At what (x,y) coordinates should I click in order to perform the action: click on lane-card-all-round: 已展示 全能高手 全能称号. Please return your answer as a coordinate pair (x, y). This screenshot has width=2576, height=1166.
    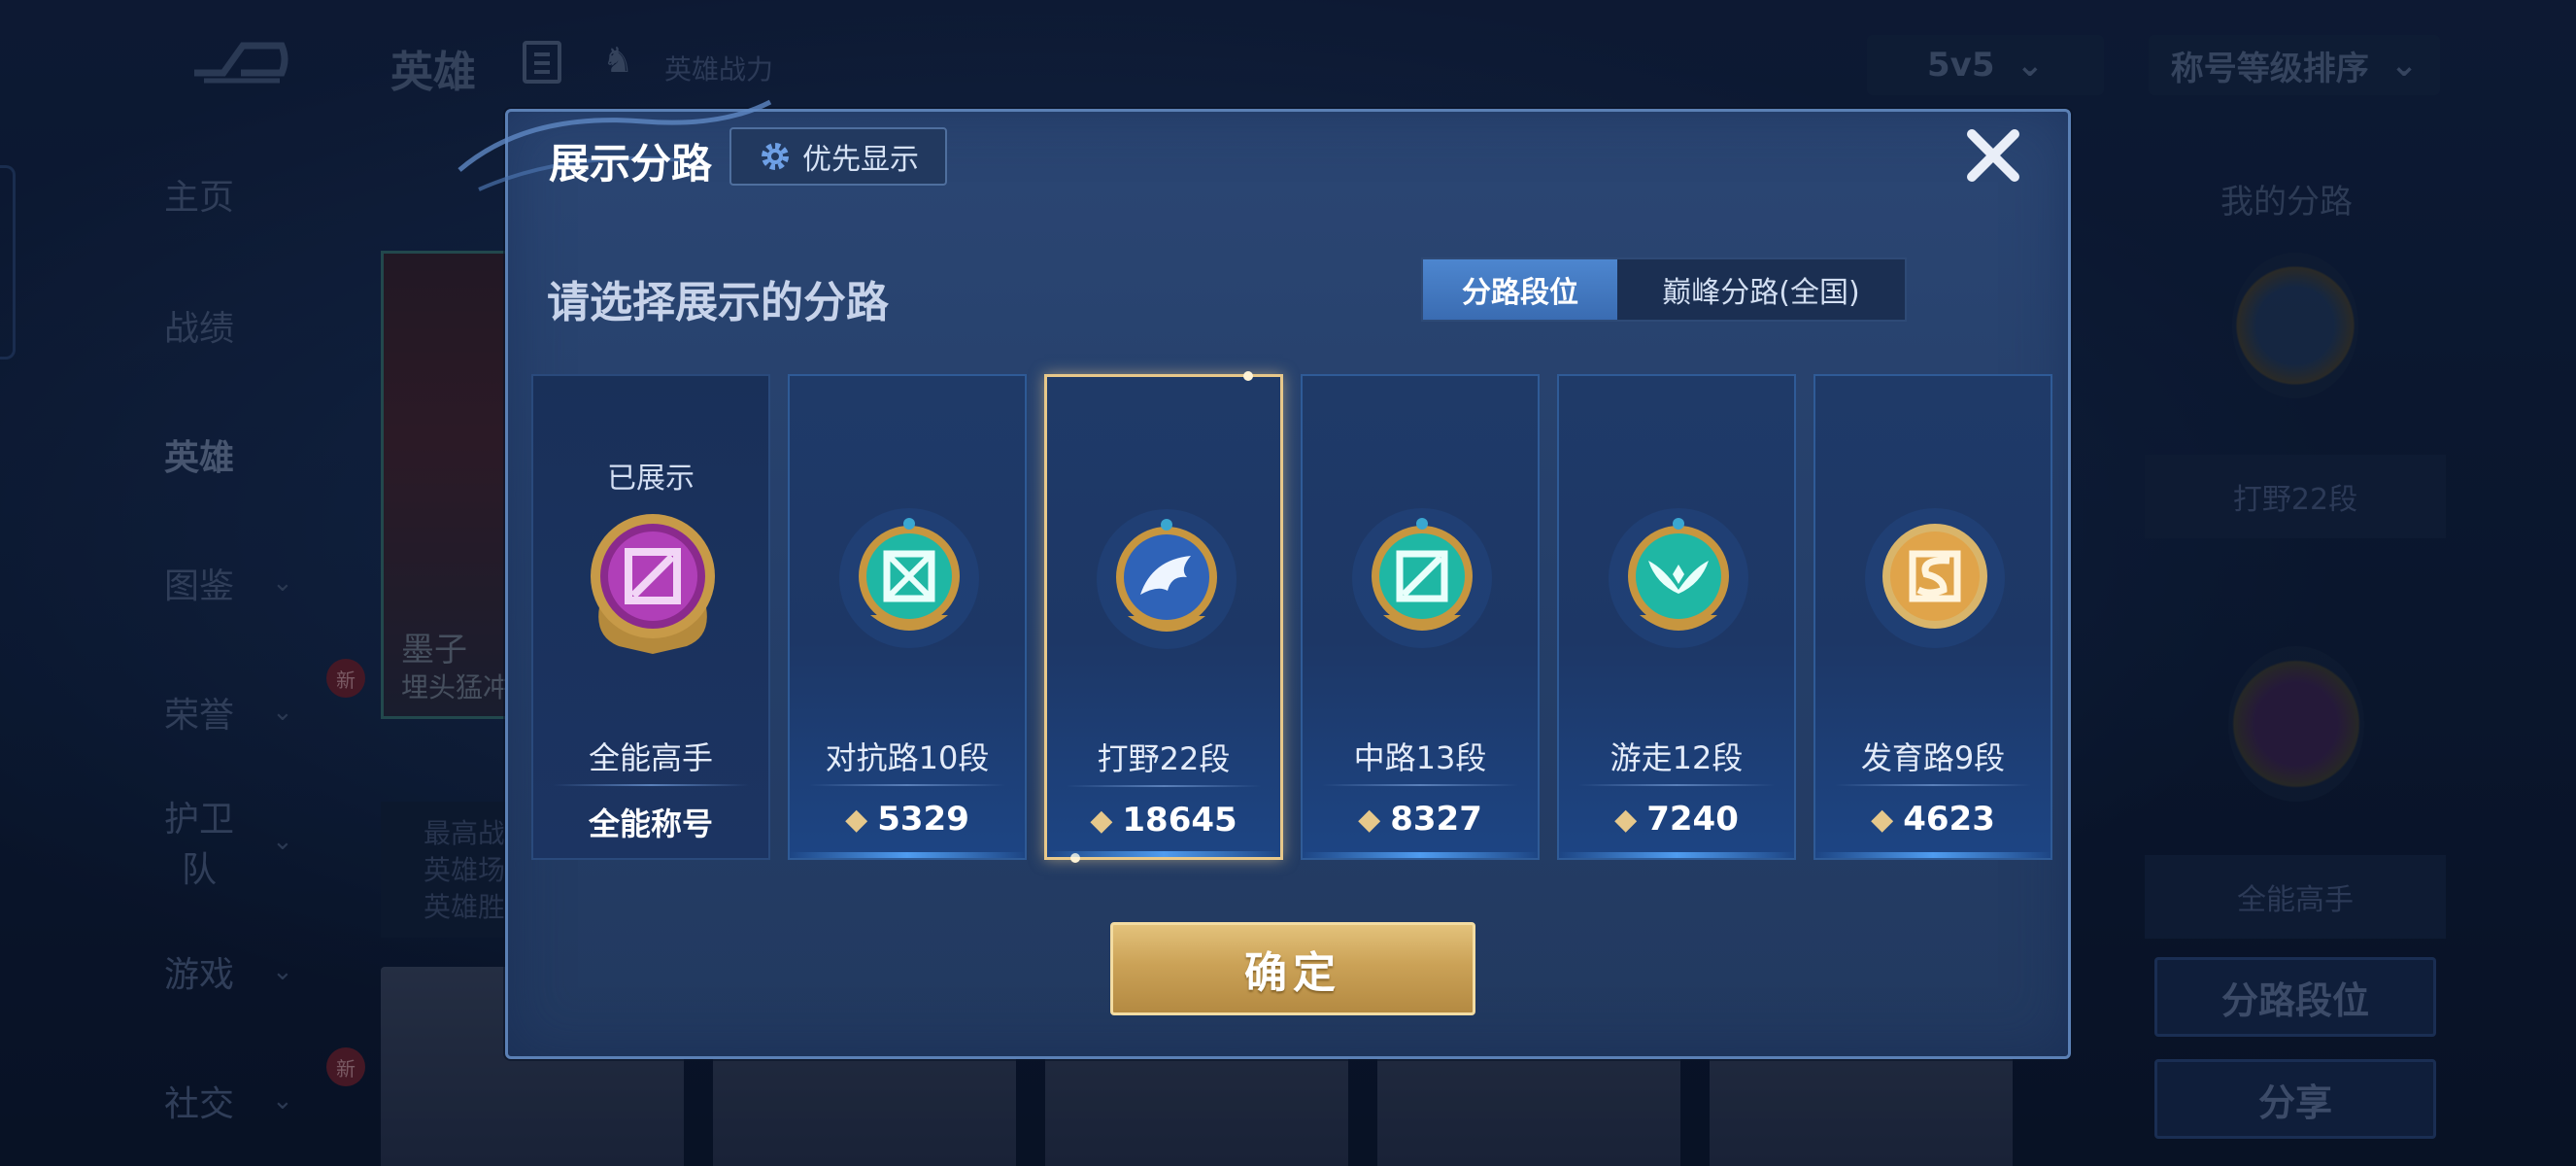
    Looking at the image, I should click on (650, 617).